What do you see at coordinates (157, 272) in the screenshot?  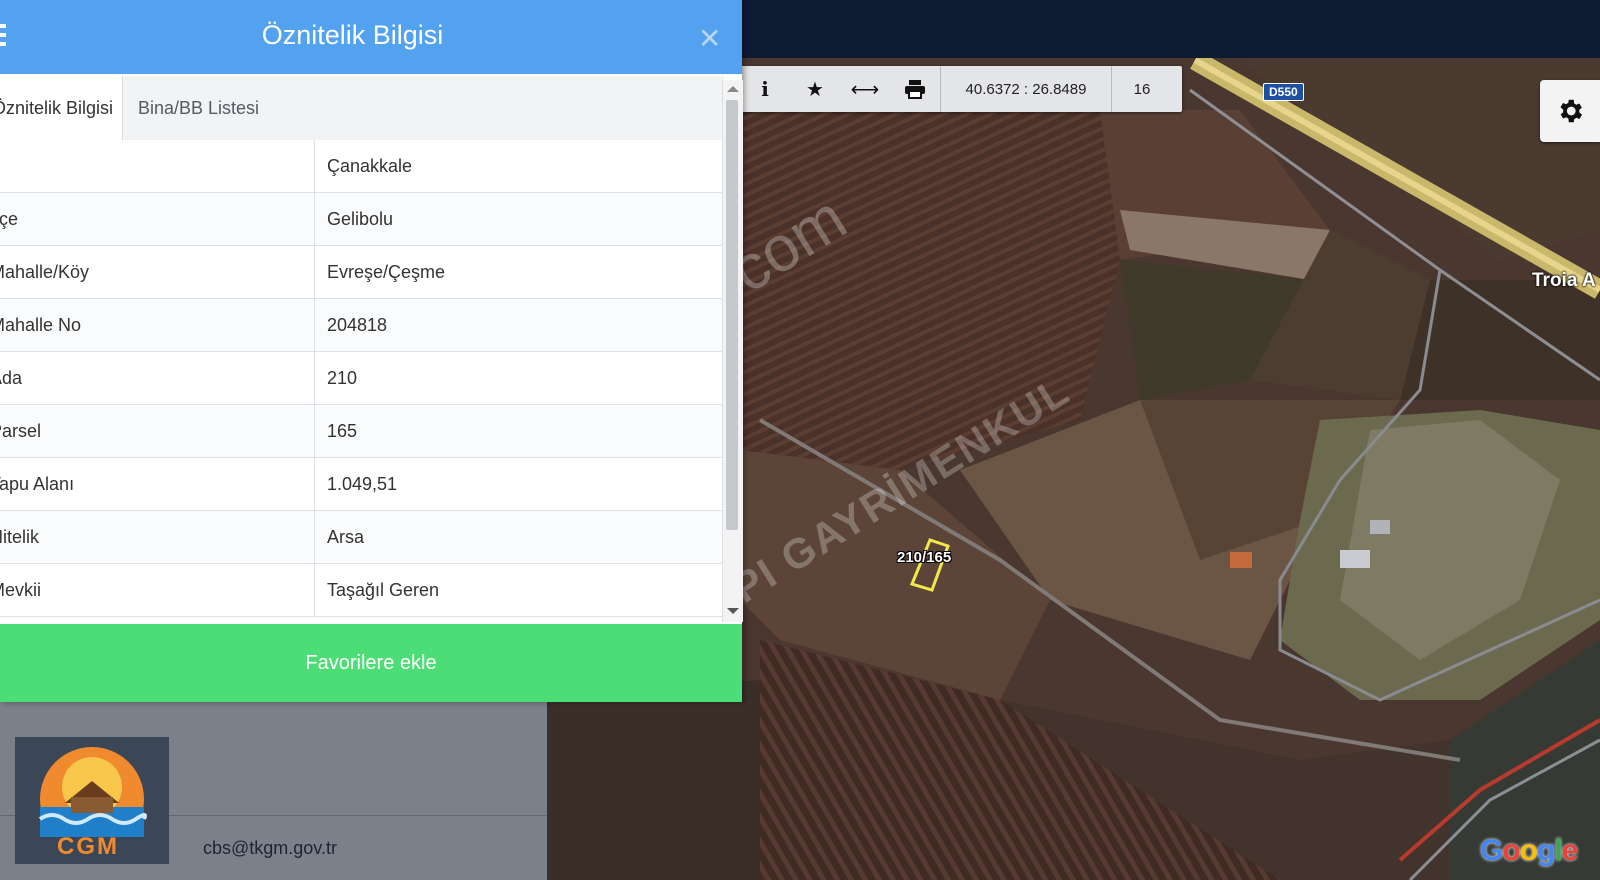 I see `row-key: Mahalle/Köy` at bounding box center [157, 272].